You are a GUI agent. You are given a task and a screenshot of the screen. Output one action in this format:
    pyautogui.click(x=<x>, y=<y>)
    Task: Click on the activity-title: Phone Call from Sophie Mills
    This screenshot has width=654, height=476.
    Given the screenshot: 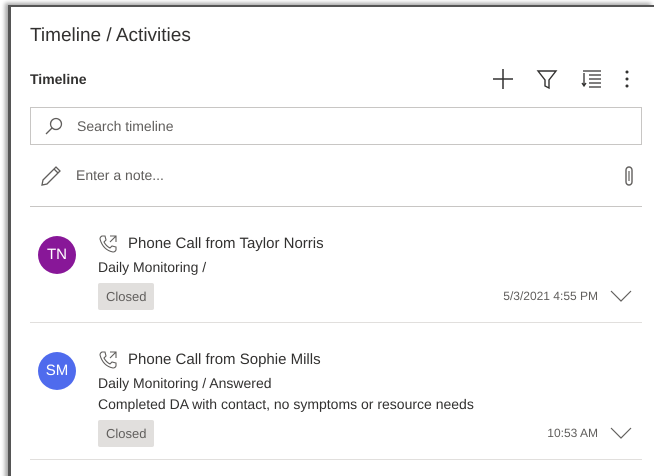 What is the action you would take?
    pyautogui.click(x=224, y=360)
    